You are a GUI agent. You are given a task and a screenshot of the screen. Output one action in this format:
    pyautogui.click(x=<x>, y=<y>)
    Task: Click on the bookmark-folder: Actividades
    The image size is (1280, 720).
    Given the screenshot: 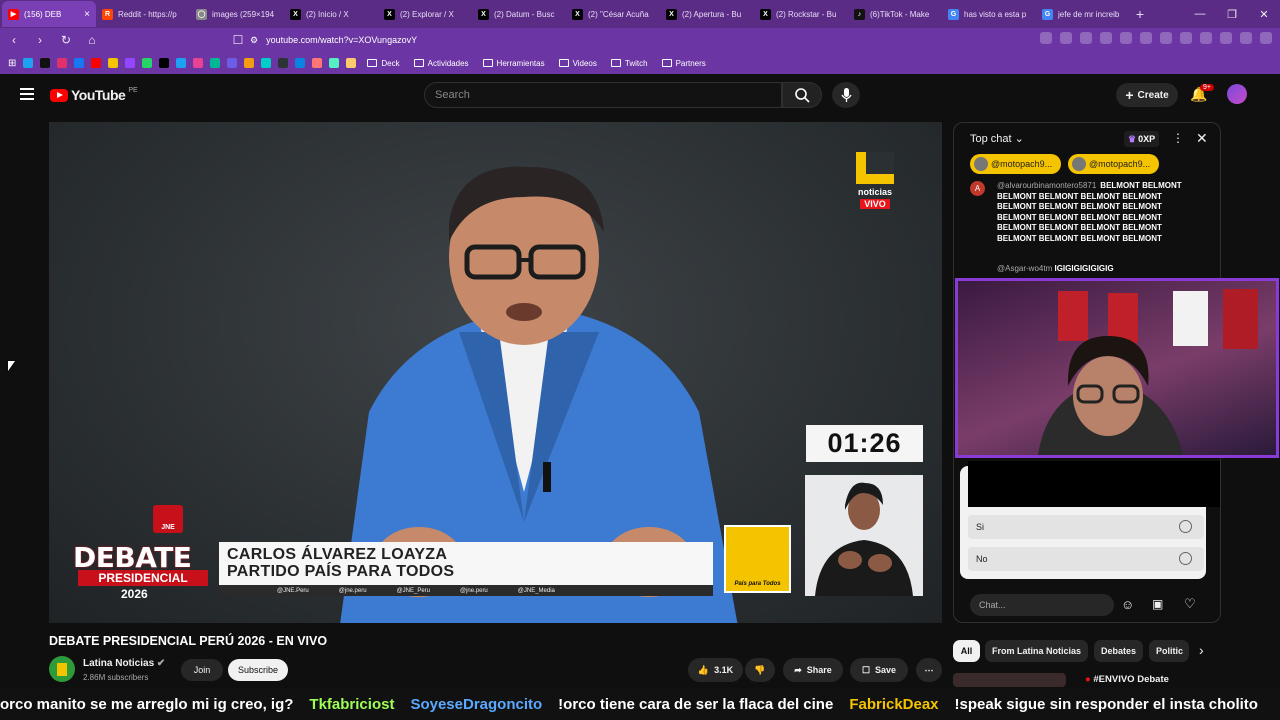 What is the action you would take?
    pyautogui.click(x=441, y=63)
    